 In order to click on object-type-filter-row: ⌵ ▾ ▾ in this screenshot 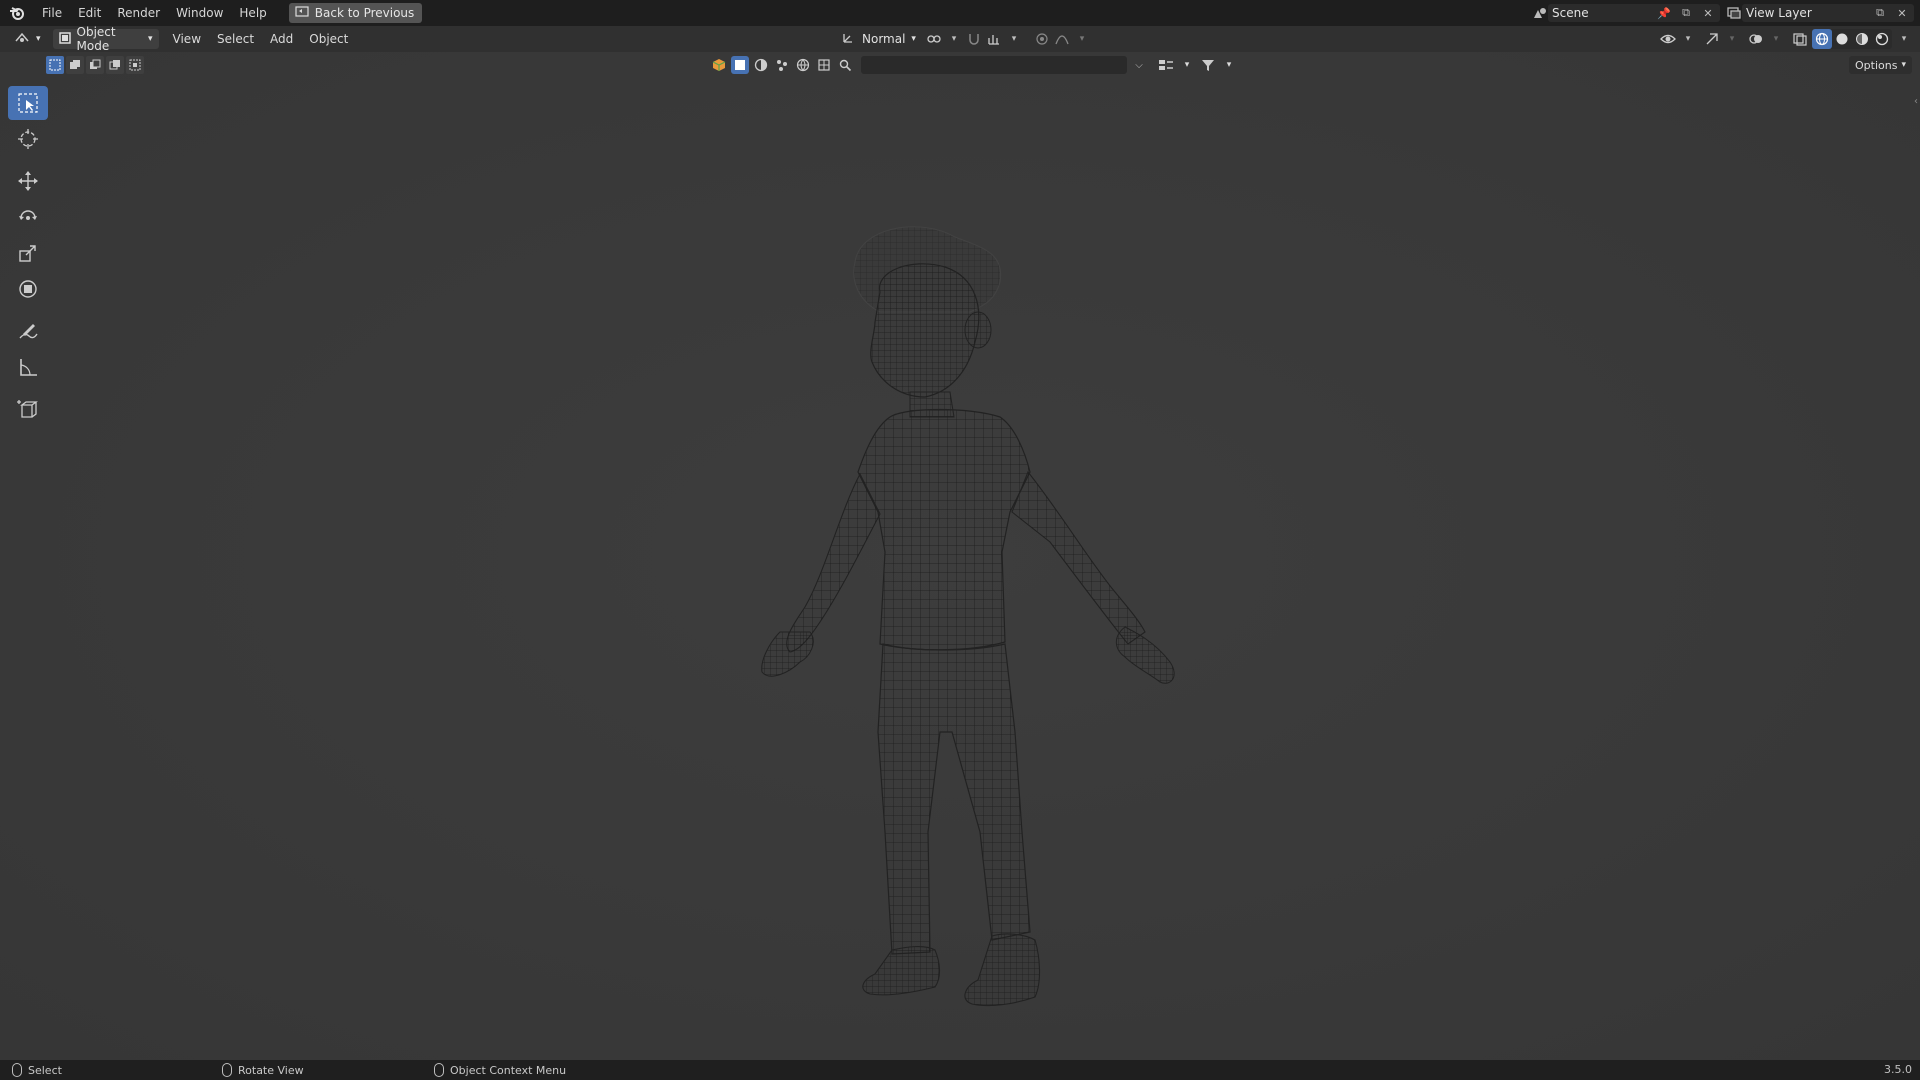, I will do `click(974, 65)`.